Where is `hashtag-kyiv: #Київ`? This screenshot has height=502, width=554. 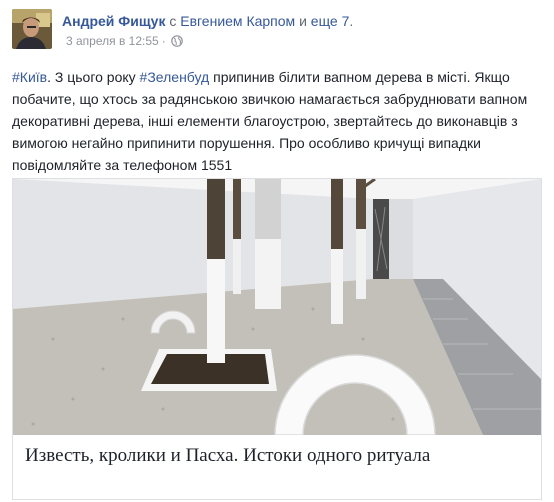 hashtag-kyiv: #Київ is located at coordinates (29, 77).